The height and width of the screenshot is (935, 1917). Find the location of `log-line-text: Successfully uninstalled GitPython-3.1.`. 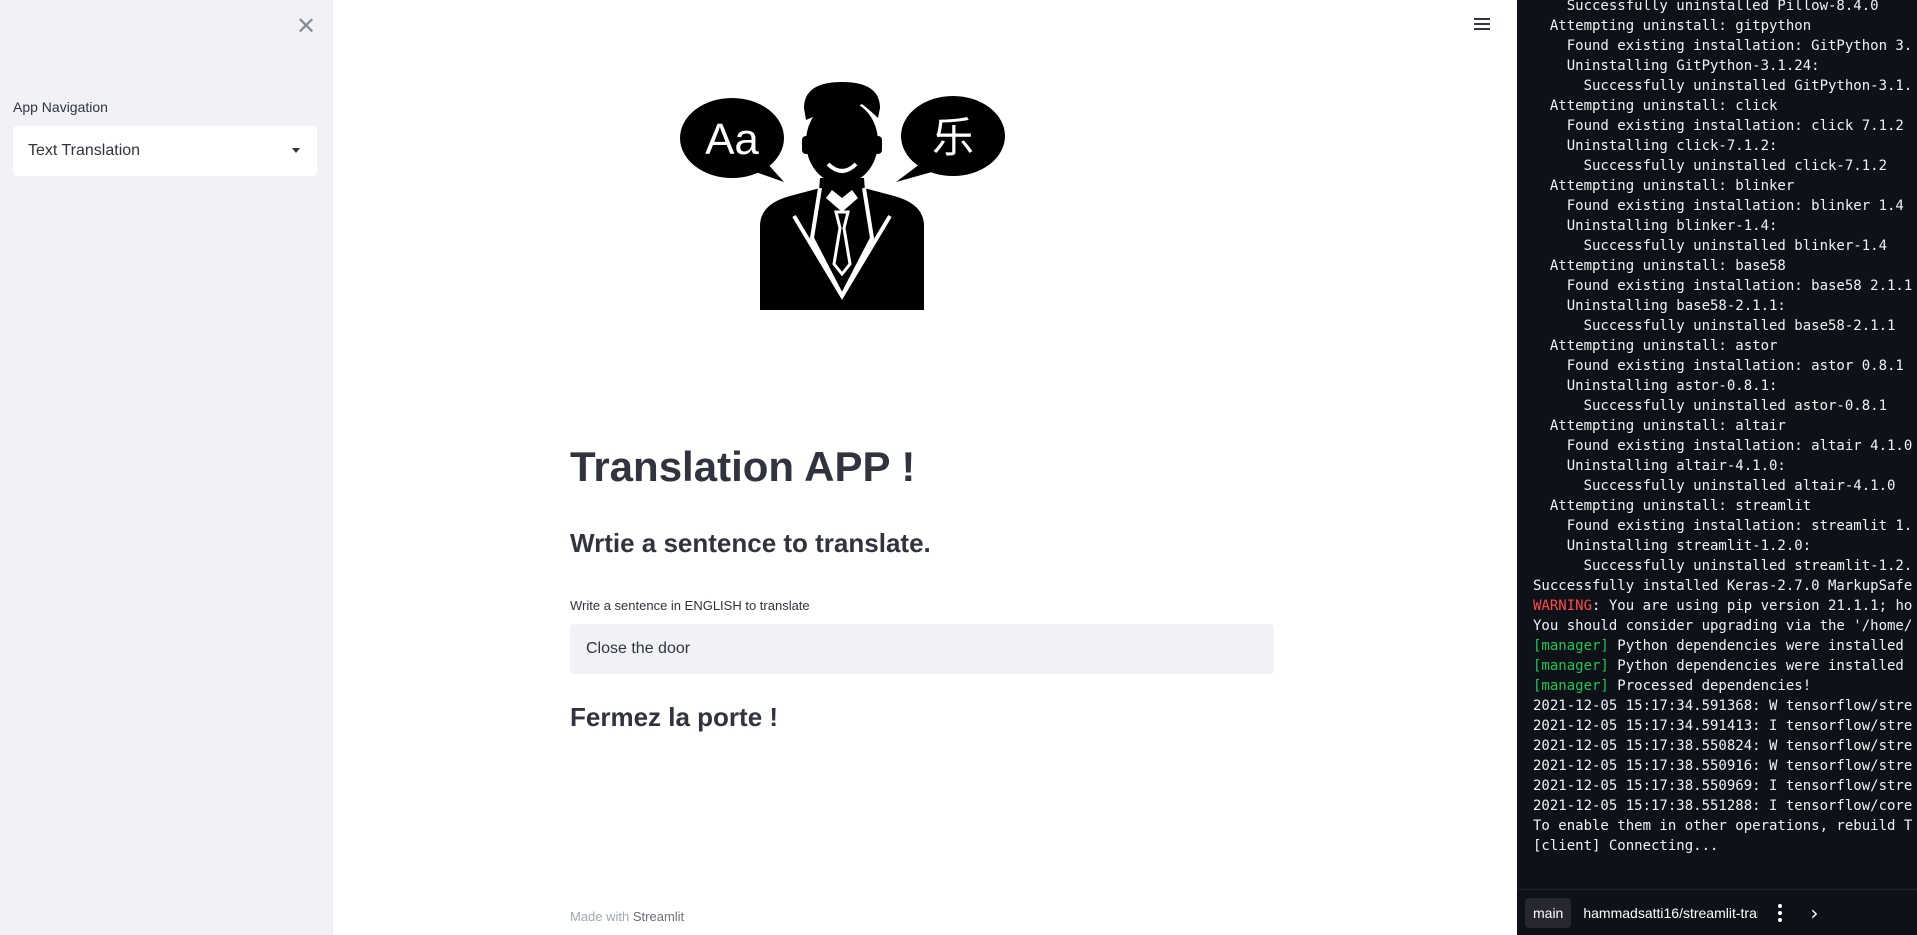

log-line-text: Successfully uninstalled GitPython-3.1. is located at coordinates (1723, 86).